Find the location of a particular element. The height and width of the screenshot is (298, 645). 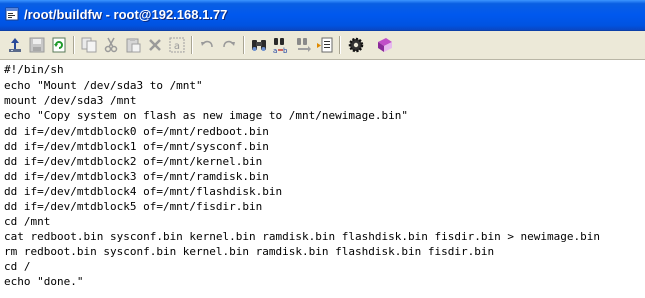

select-all-button: a is located at coordinates (177, 45).